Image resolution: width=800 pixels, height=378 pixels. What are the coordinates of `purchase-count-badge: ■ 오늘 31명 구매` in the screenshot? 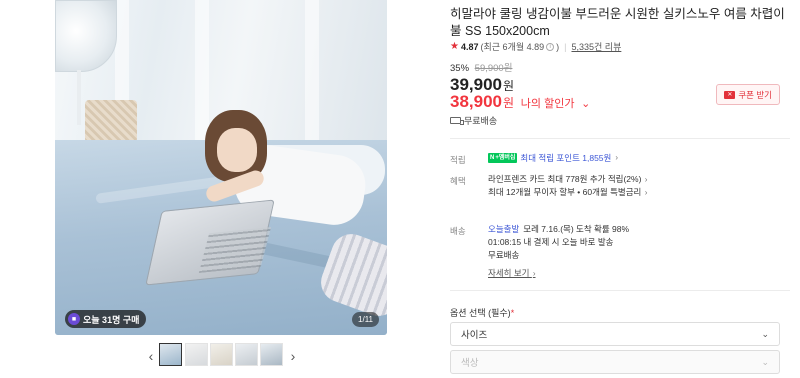 It's located at (106, 319).